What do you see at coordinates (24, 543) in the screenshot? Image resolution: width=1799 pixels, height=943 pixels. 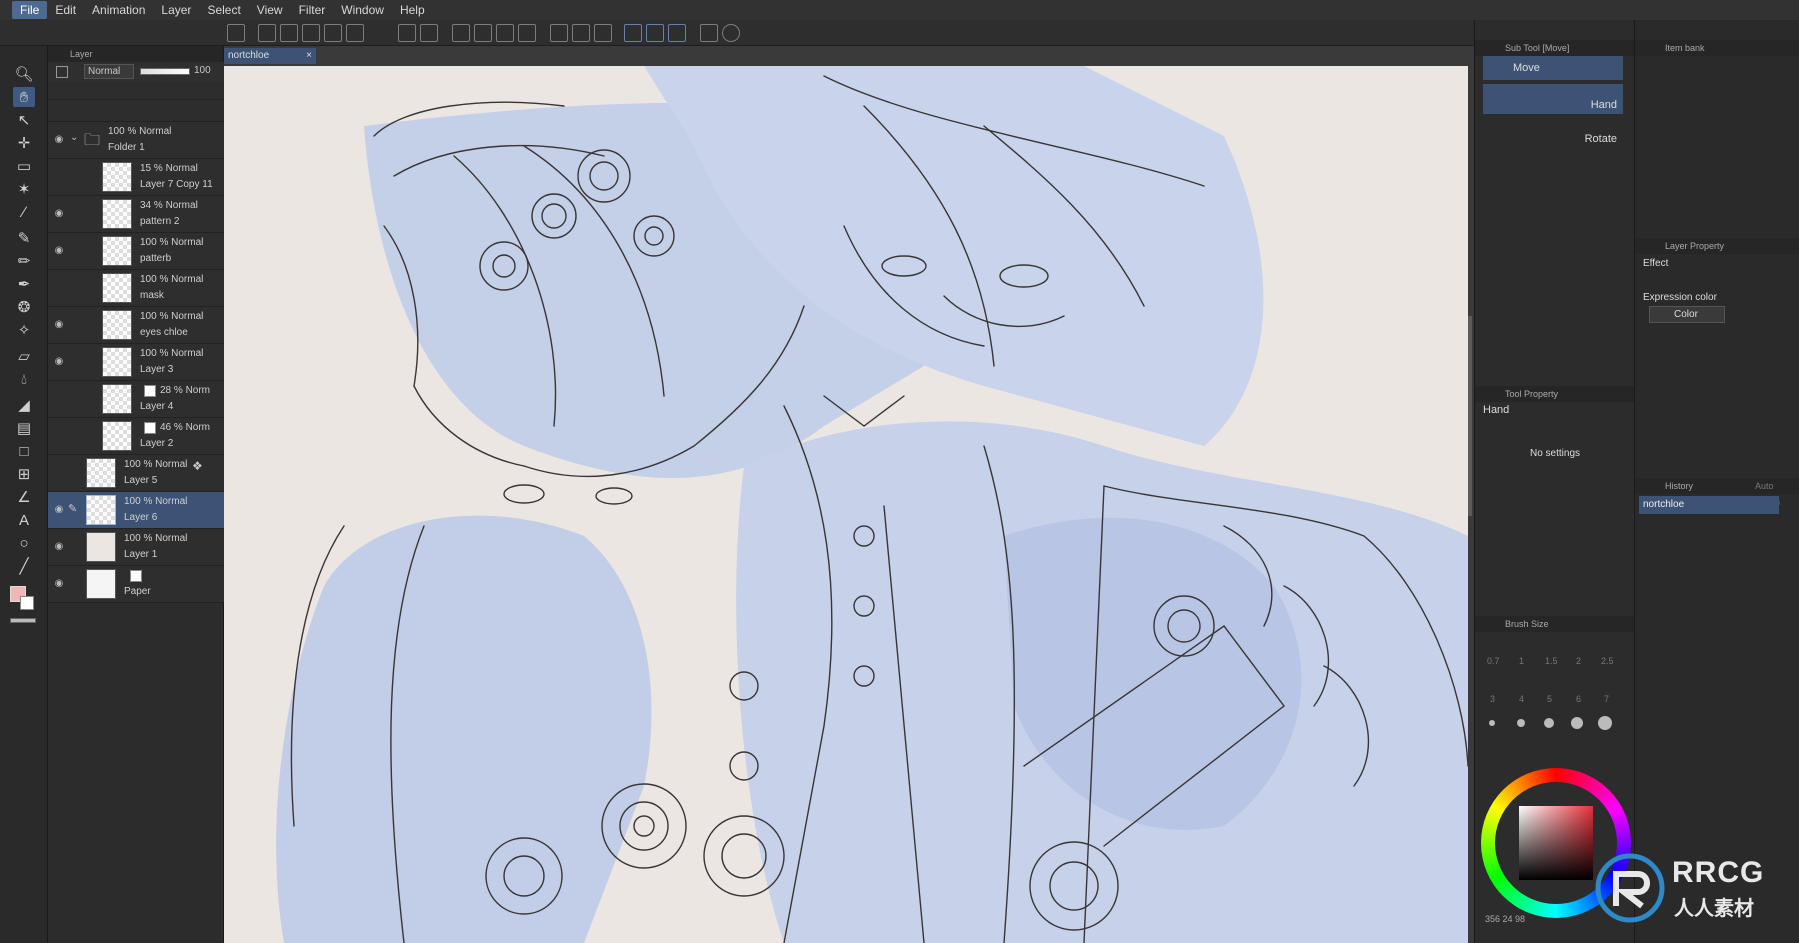 I see `balloon-icon: ○` at bounding box center [24, 543].